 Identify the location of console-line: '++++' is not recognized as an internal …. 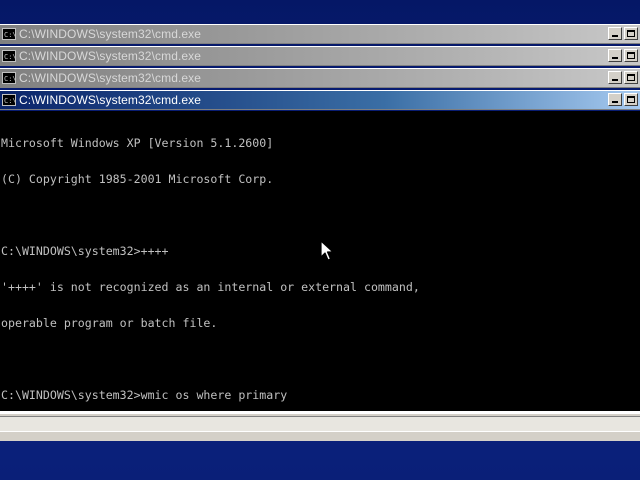
(210, 287).